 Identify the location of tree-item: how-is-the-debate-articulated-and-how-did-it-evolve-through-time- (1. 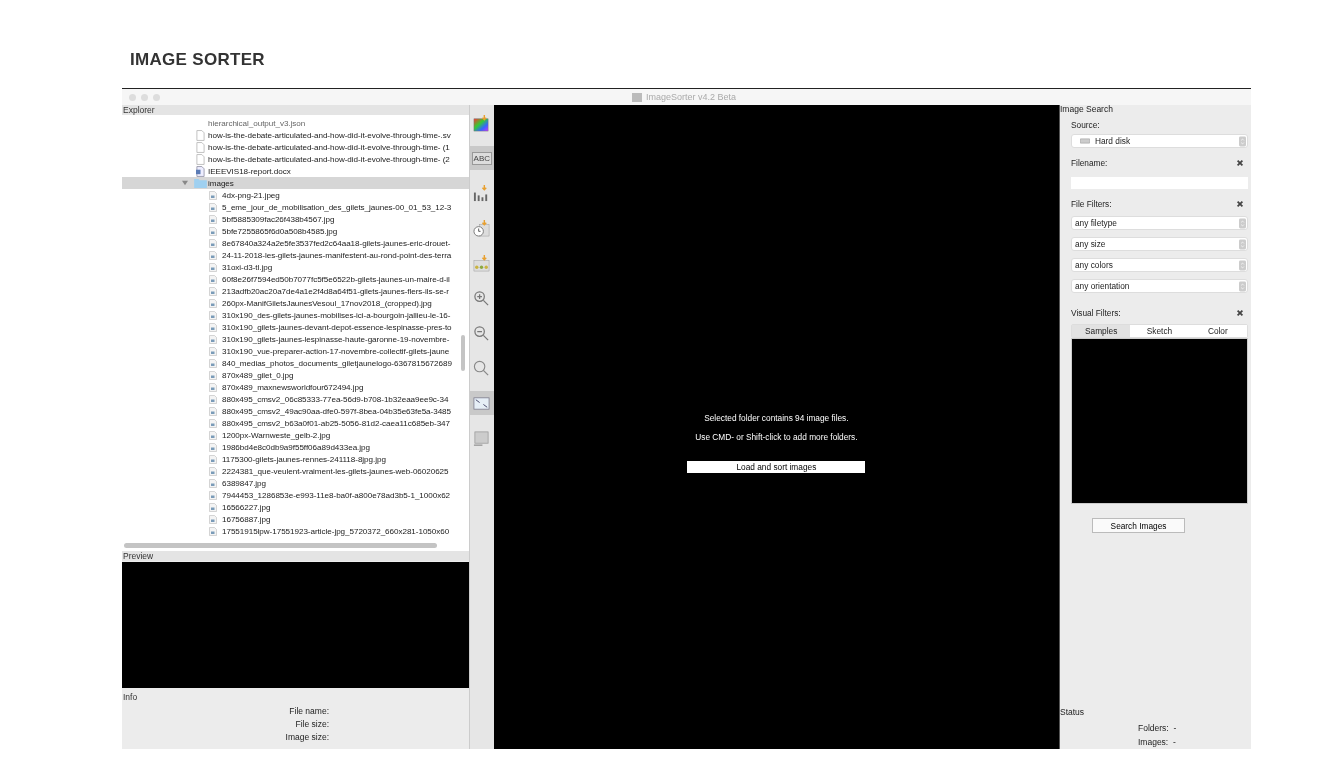
(295, 147).